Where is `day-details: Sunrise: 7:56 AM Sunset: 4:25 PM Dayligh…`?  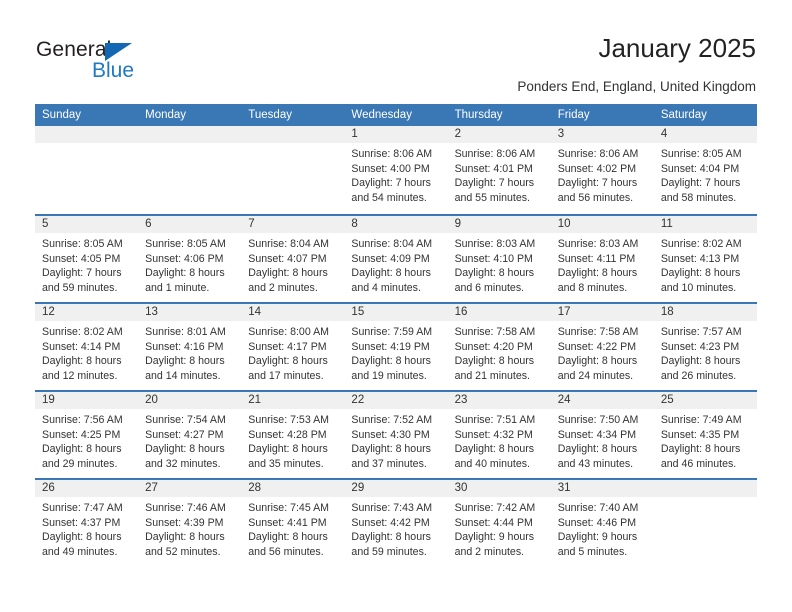
day-details: Sunrise: 7:56 AM Sunset: 4:25 PM Dayligh… is located at coordinates (86, 440).